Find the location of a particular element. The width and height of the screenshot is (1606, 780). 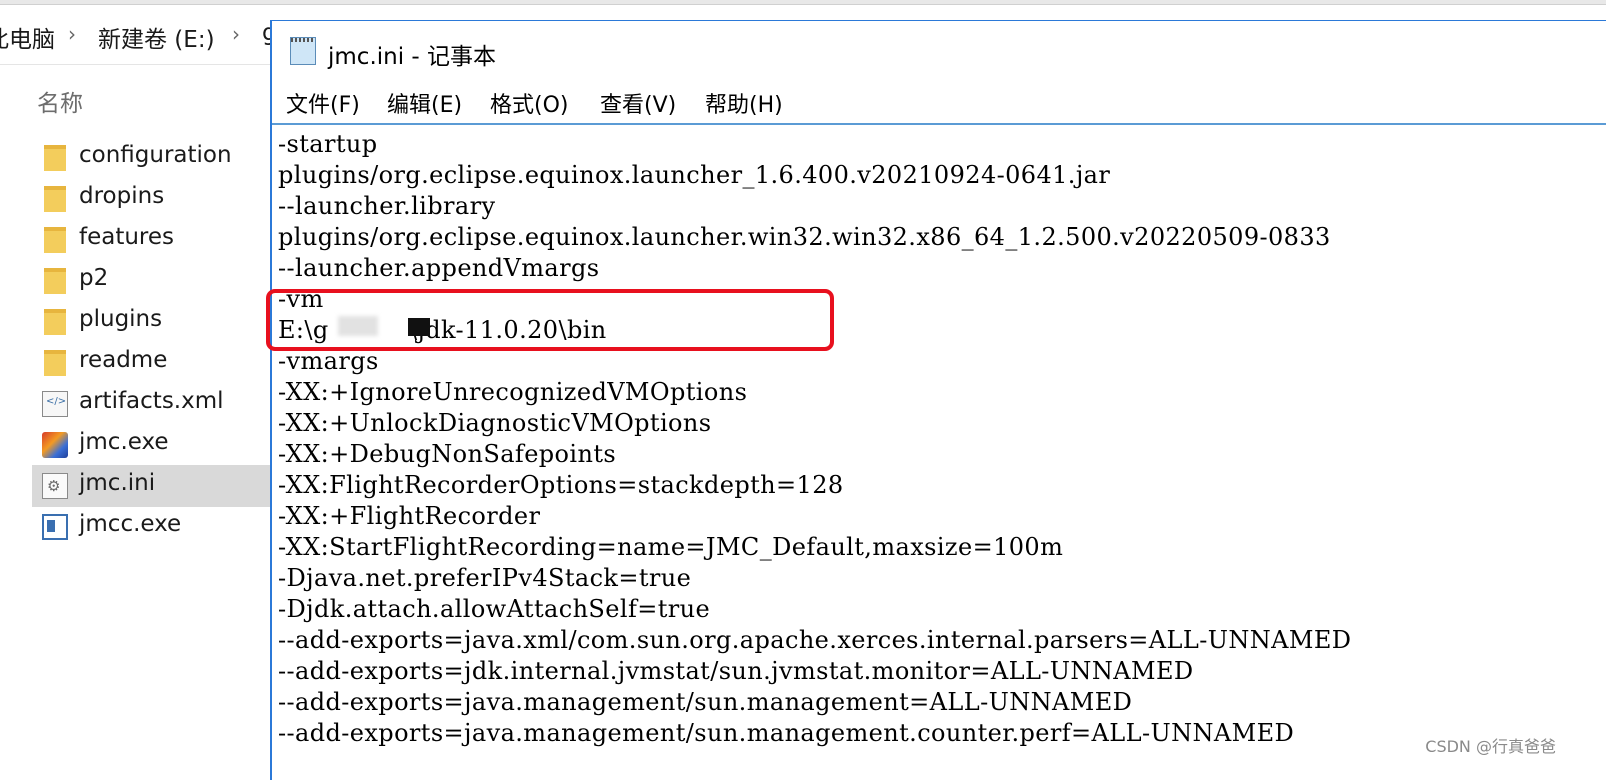

file-row-jmcc-exe: jmcc.exe is located at coordinates (157, 527).